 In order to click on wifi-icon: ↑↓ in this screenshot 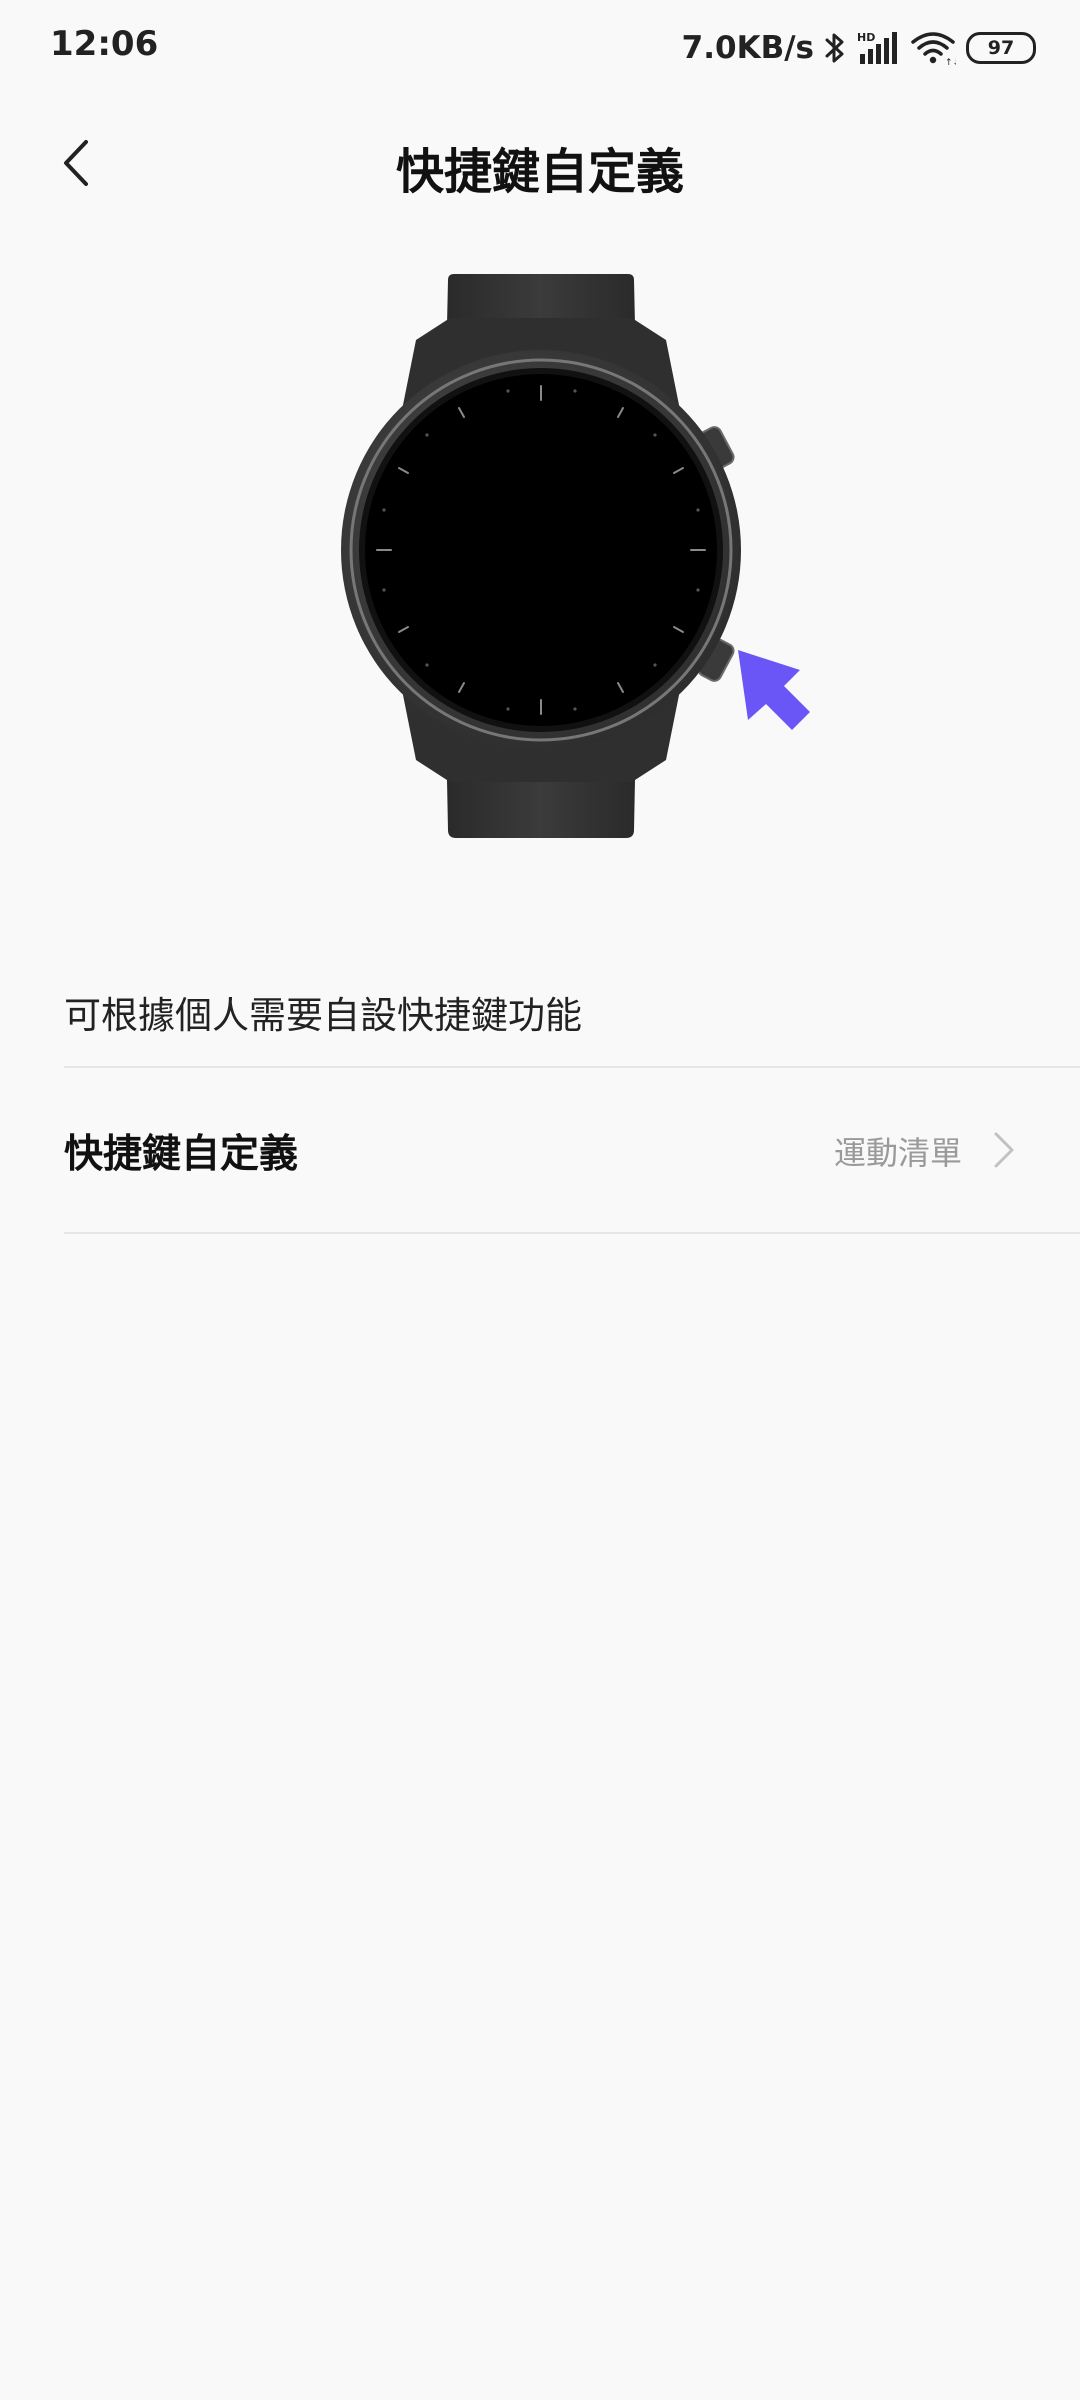, I will do `click(933, 48)`.